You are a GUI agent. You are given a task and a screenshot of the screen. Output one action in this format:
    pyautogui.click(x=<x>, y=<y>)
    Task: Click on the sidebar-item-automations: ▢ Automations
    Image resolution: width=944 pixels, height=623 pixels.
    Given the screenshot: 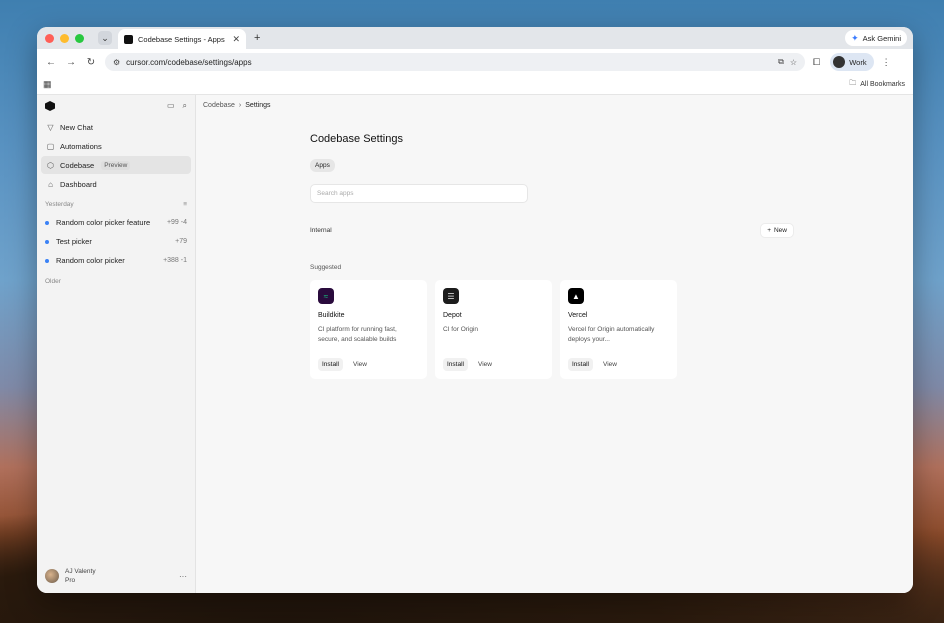 What is the action you would take?
    pyautogui.click(x=116, y=146)
    